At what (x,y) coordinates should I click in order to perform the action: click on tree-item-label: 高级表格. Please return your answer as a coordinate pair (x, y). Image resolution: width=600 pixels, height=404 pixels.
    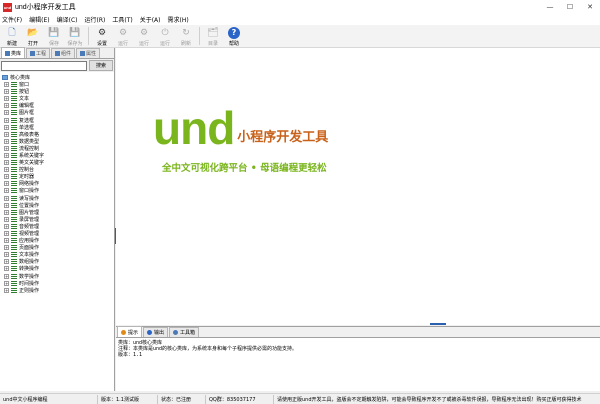
    Looking at the image, I should click on (29, 134).